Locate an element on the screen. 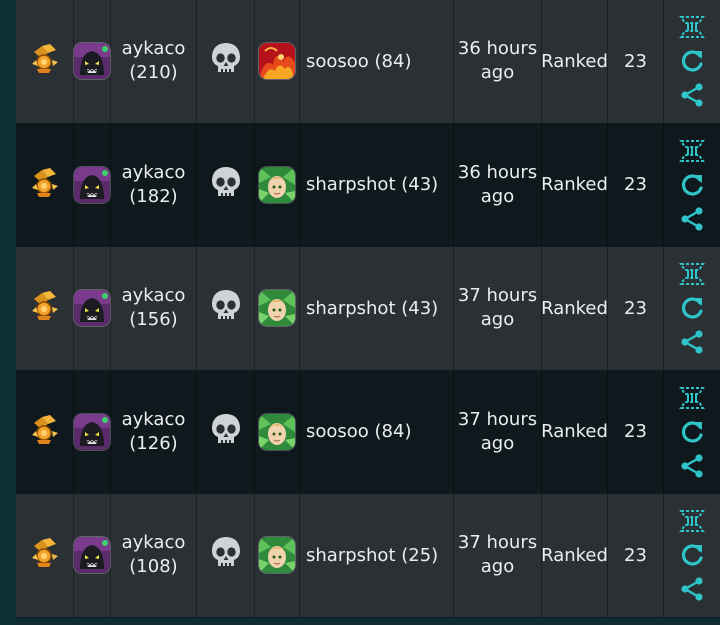 This screenshot has height=625, width=720. time-line1: 37 hours is located at coordinates (497, 296).